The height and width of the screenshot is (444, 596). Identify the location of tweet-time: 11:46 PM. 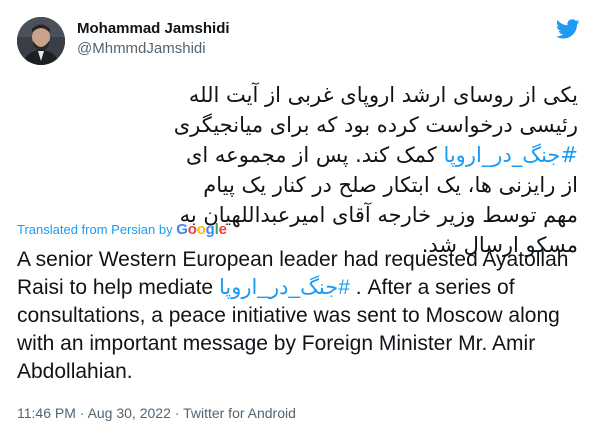
(46, 413).